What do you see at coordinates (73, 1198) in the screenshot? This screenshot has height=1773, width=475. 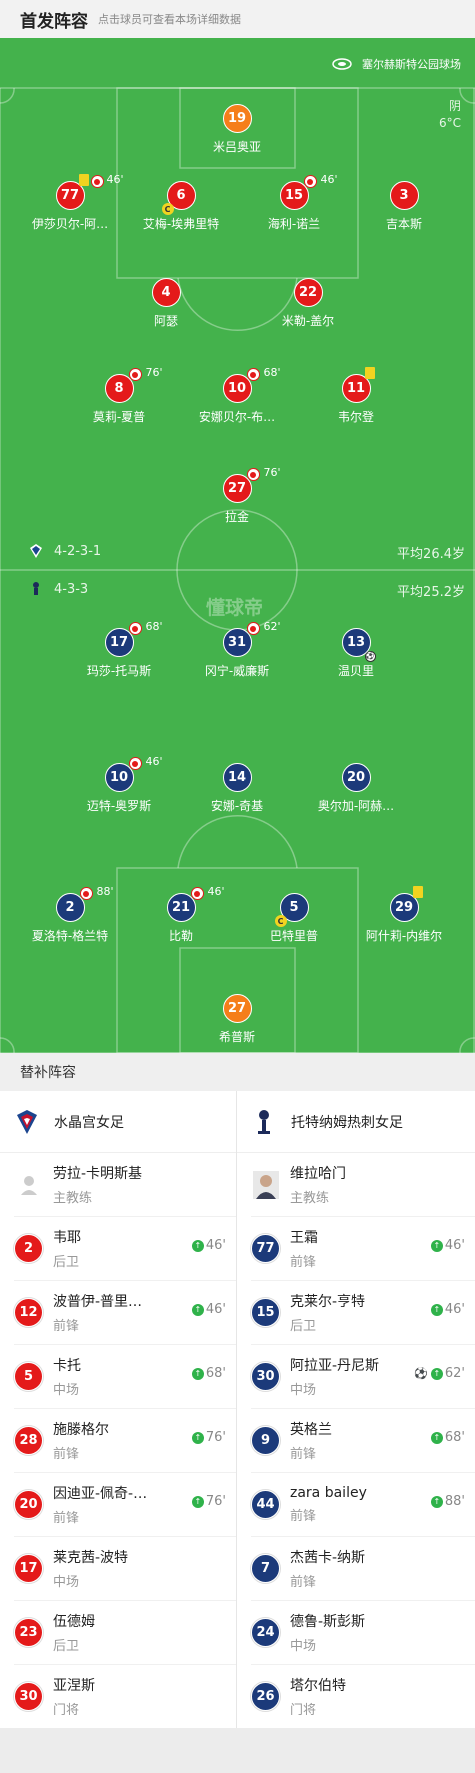 I see `home-coach-role: 主教练` at bounding box center [73, 1198].